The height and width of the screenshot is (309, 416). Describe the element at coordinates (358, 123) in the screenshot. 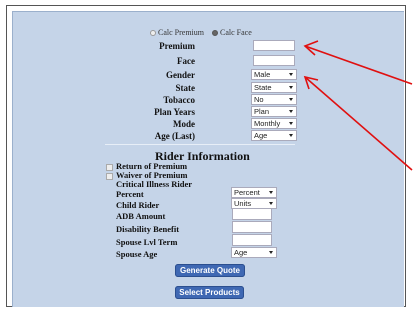

I see `arrow-to-gender-icon` at that location.